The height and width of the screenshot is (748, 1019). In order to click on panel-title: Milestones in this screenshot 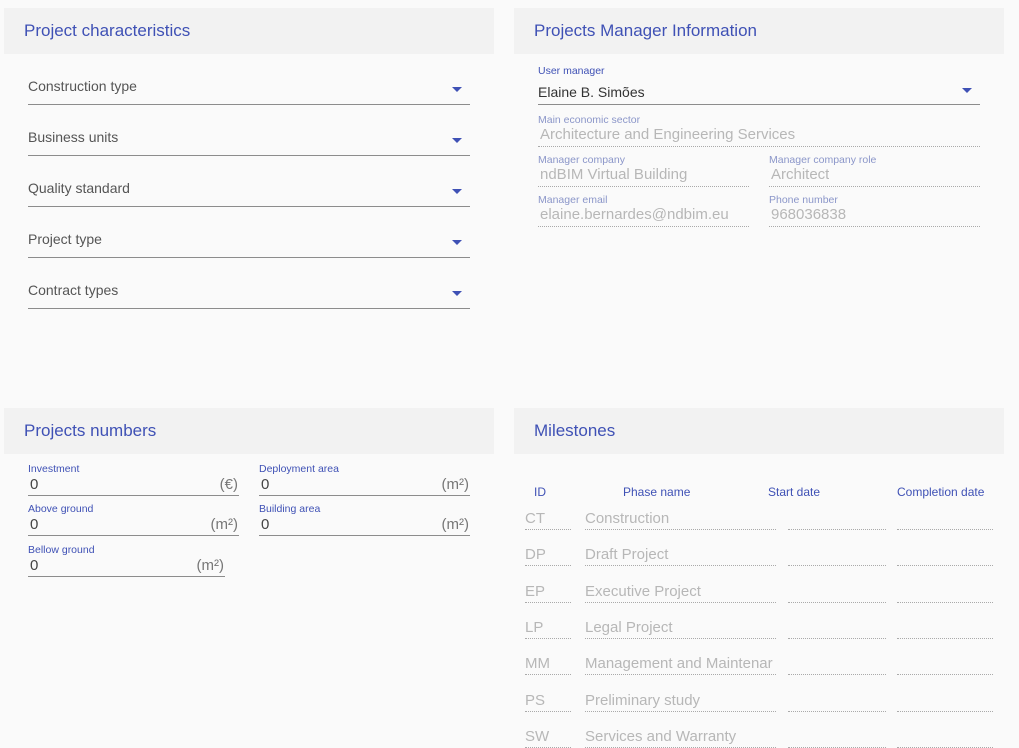, I will do `click(575, 430)`.